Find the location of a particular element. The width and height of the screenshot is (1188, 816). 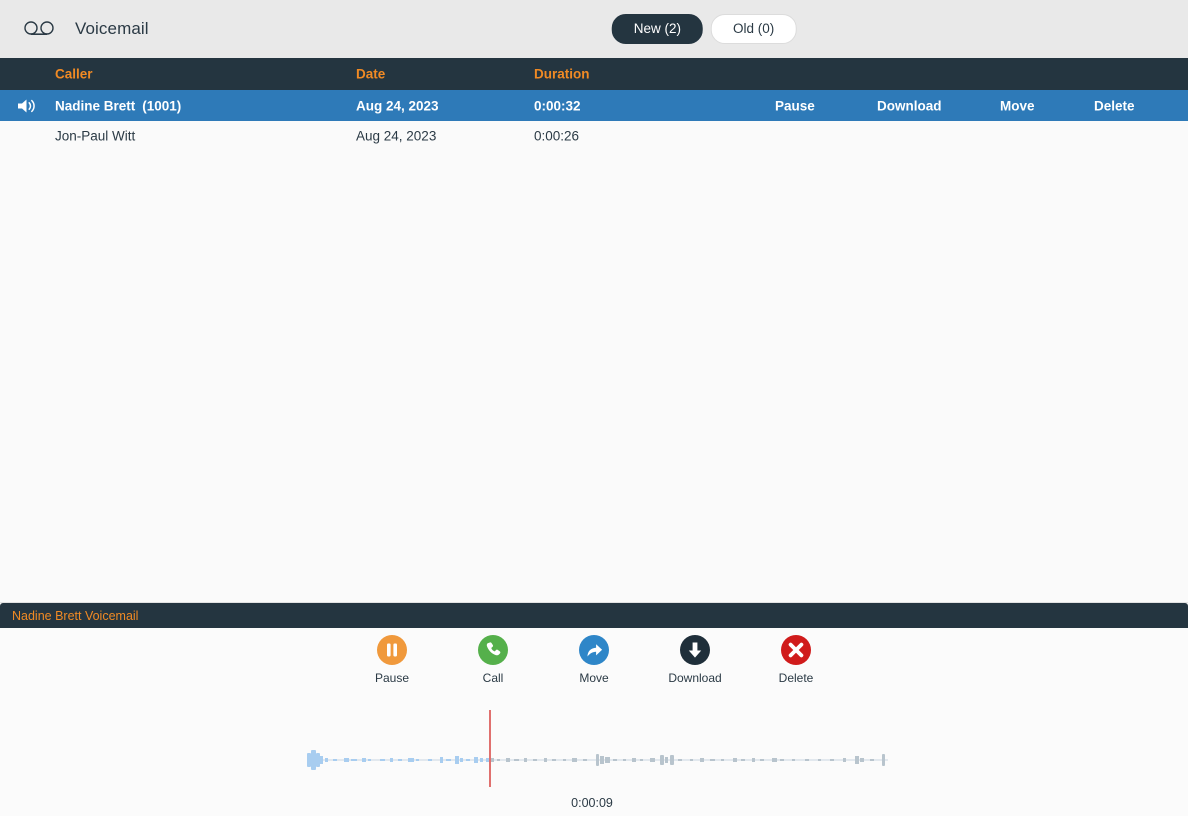

caller-extension: (1001) is located at coordinates (162, 105).